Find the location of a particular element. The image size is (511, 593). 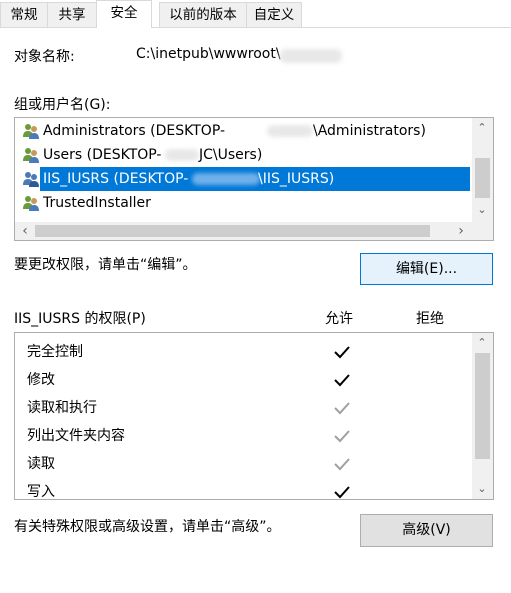

tab-customize: 自定义 is located at coordinates (274, 14).